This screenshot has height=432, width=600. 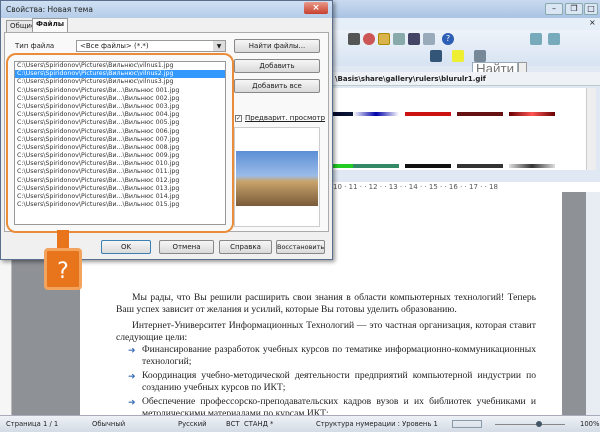 What do you see at coordinates (591, 129) in the screenshot?
I see `gallery-scrollbar` at bounding box center [591, 129].